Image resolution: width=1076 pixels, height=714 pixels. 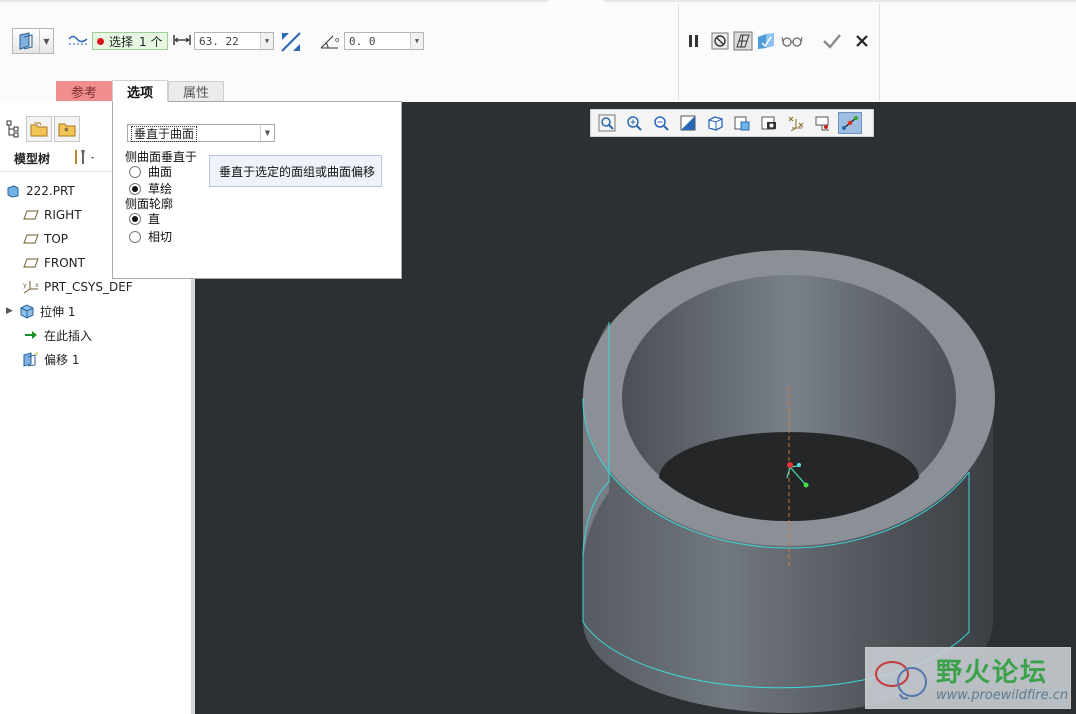 I want to click on tree-item-label: 在此插入, so click(x=68, y=335).